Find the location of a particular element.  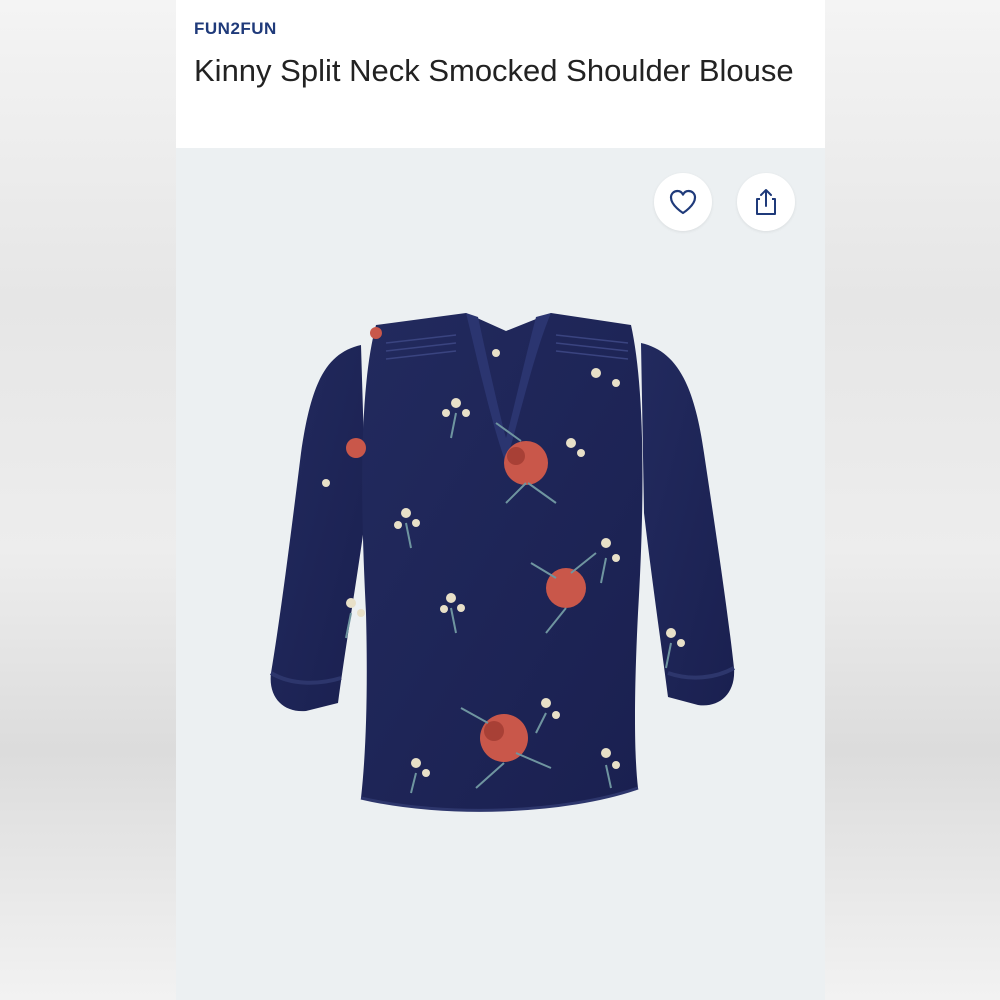

heart-icon is located at coordinates (683, 202).